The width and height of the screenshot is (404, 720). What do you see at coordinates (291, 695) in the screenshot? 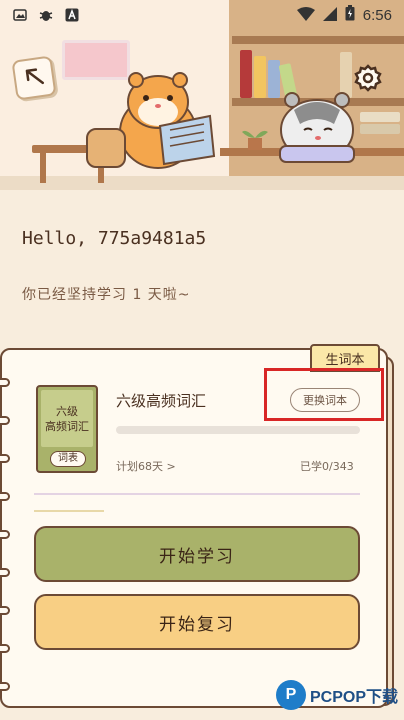
I see `watermark-logo: P` at bounding box center [291, 695].